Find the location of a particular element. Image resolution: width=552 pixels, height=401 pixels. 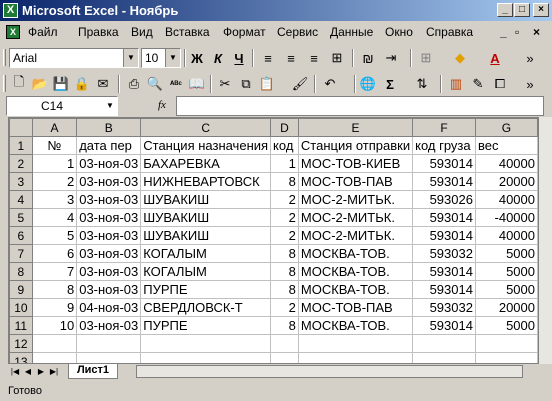

maximize-button: □ is located at coordinates (522, 10).